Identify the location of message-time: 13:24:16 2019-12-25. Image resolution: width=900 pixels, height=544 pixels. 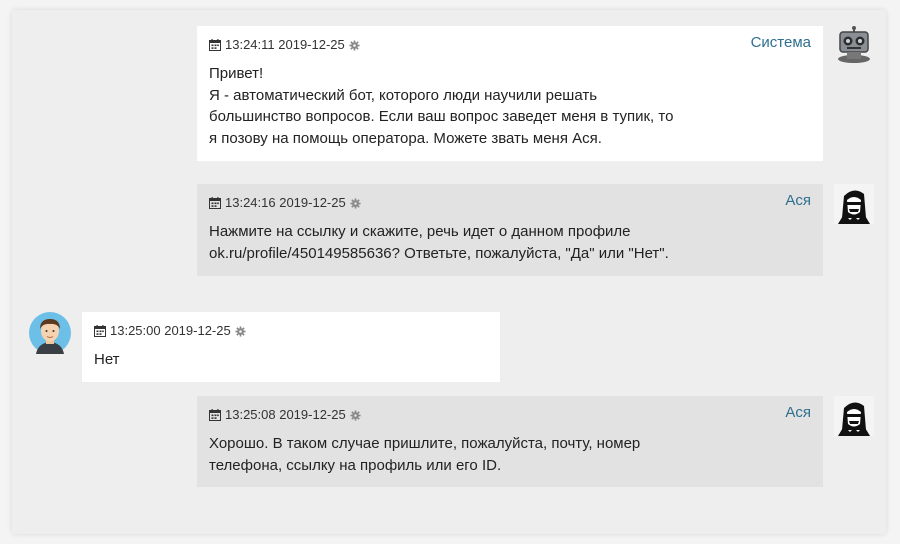
(285, 202).